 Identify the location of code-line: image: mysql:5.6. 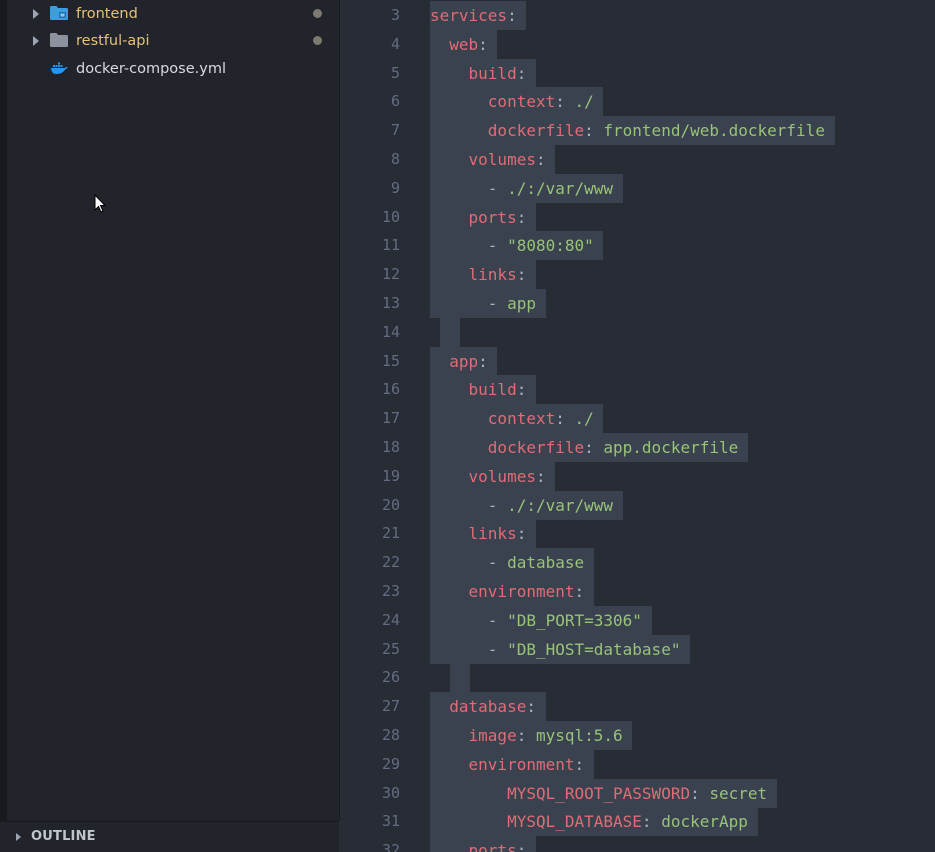
(531, 735).